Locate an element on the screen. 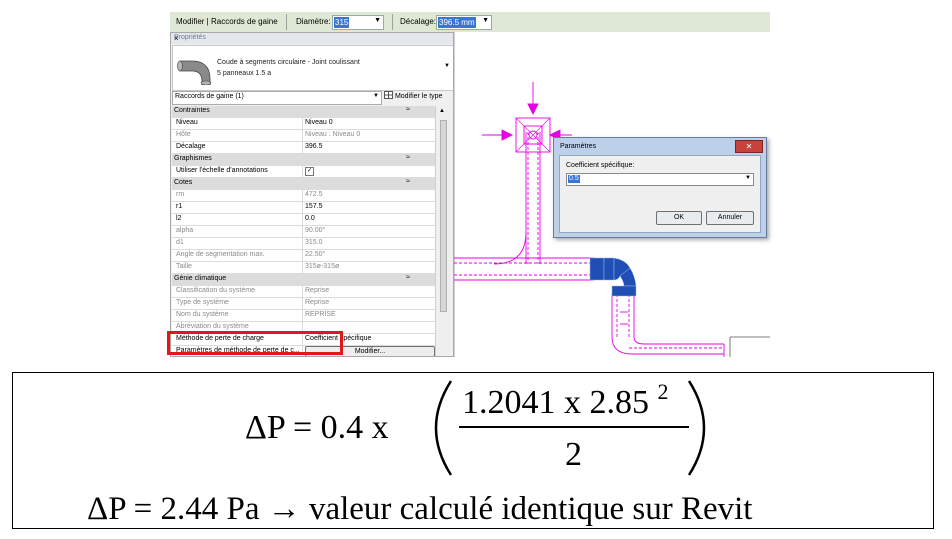 Image resolution: width=952 pixels, height=539 pixels. property-row: Utiliser l'échelle d'annotations ✓ is located at coordinates (304, 172).